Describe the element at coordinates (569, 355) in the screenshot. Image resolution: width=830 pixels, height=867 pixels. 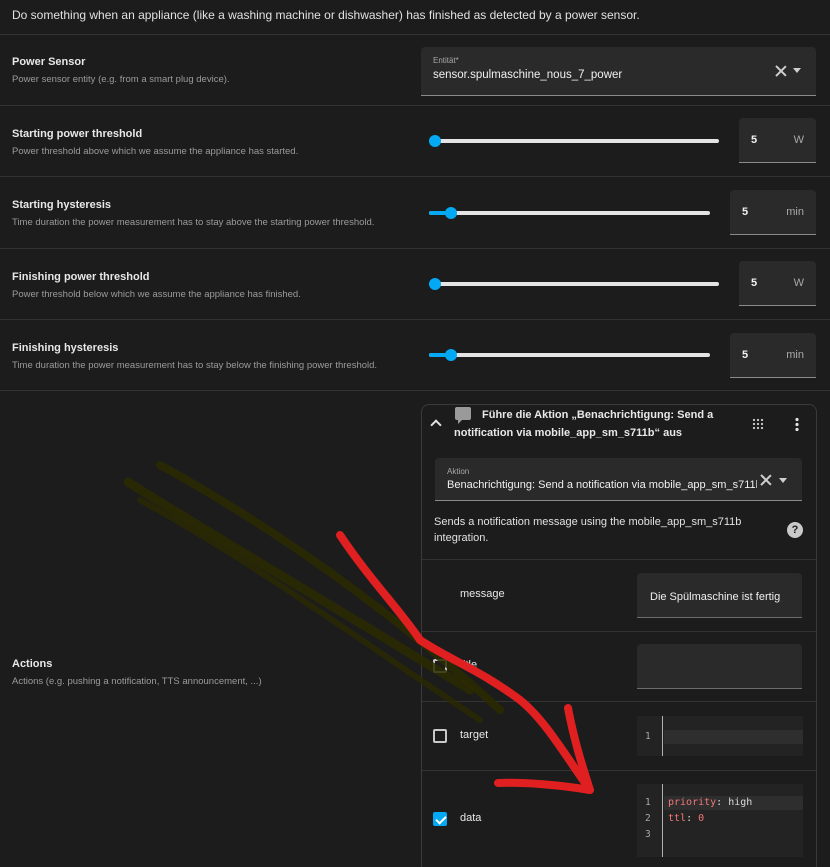
I see `finishing-hysteresis-slider` at that location.